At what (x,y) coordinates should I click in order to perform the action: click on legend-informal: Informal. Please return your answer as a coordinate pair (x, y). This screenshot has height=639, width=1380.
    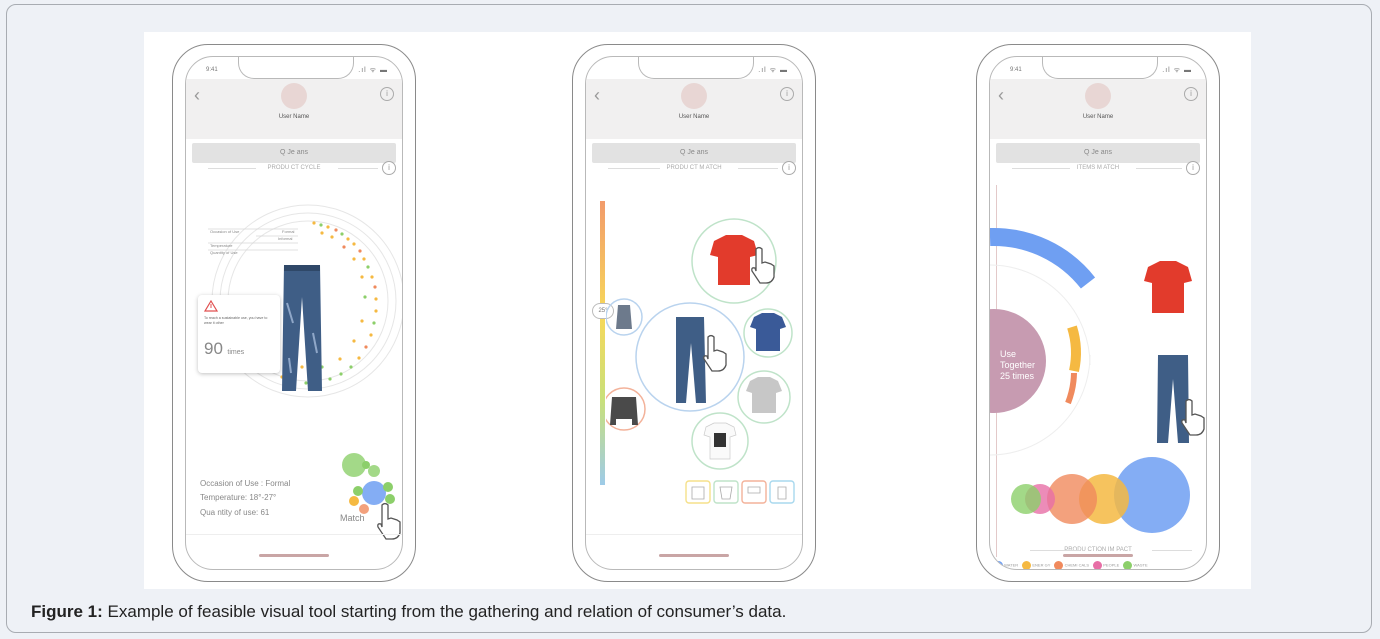
    Looking at the image, I should click on (285, 238).